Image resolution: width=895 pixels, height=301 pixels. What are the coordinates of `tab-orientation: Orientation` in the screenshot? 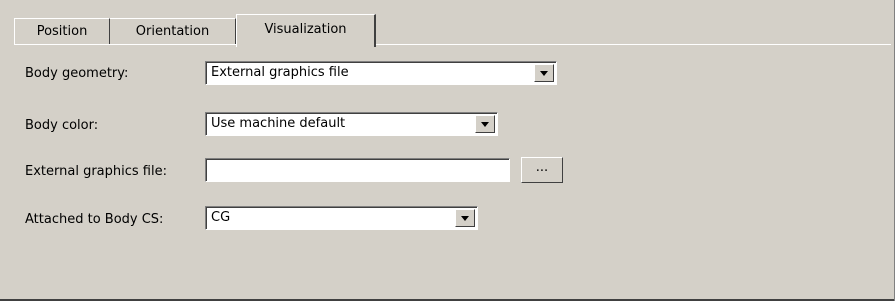 It's located at (173, 31).